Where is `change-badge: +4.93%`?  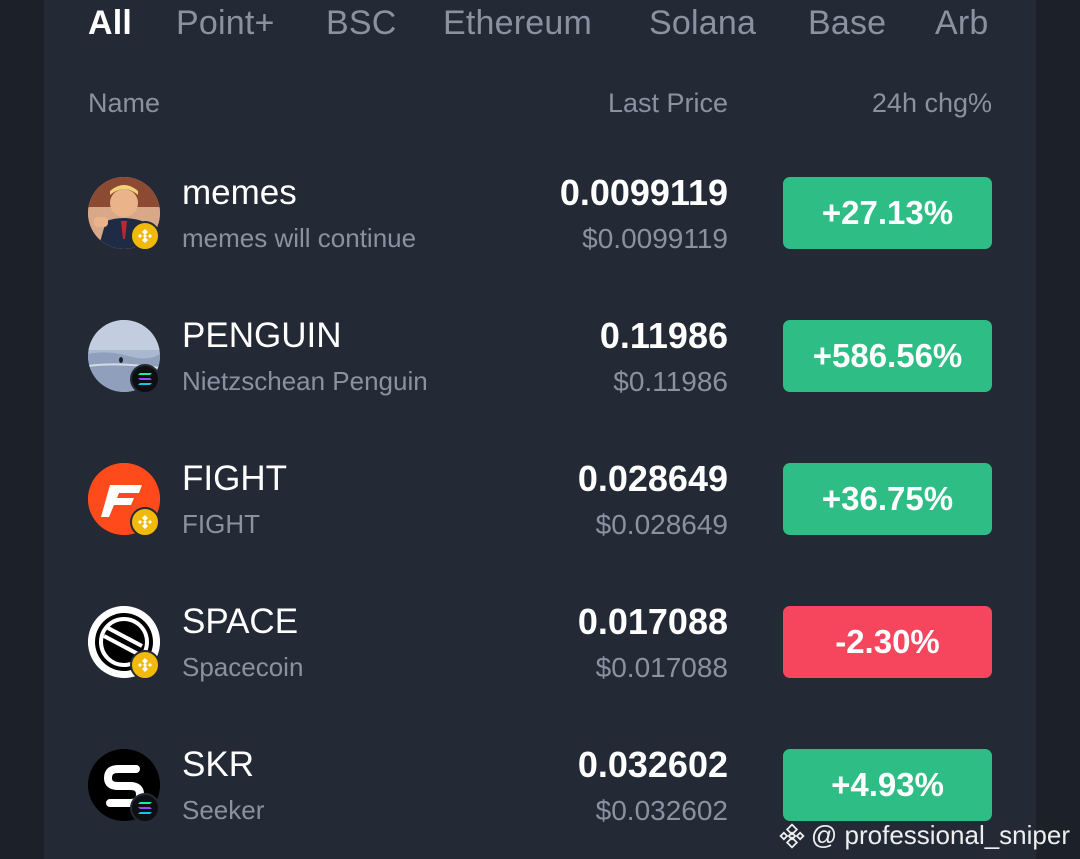 change-badge: +4.93% is located at coordinates (887, 785).